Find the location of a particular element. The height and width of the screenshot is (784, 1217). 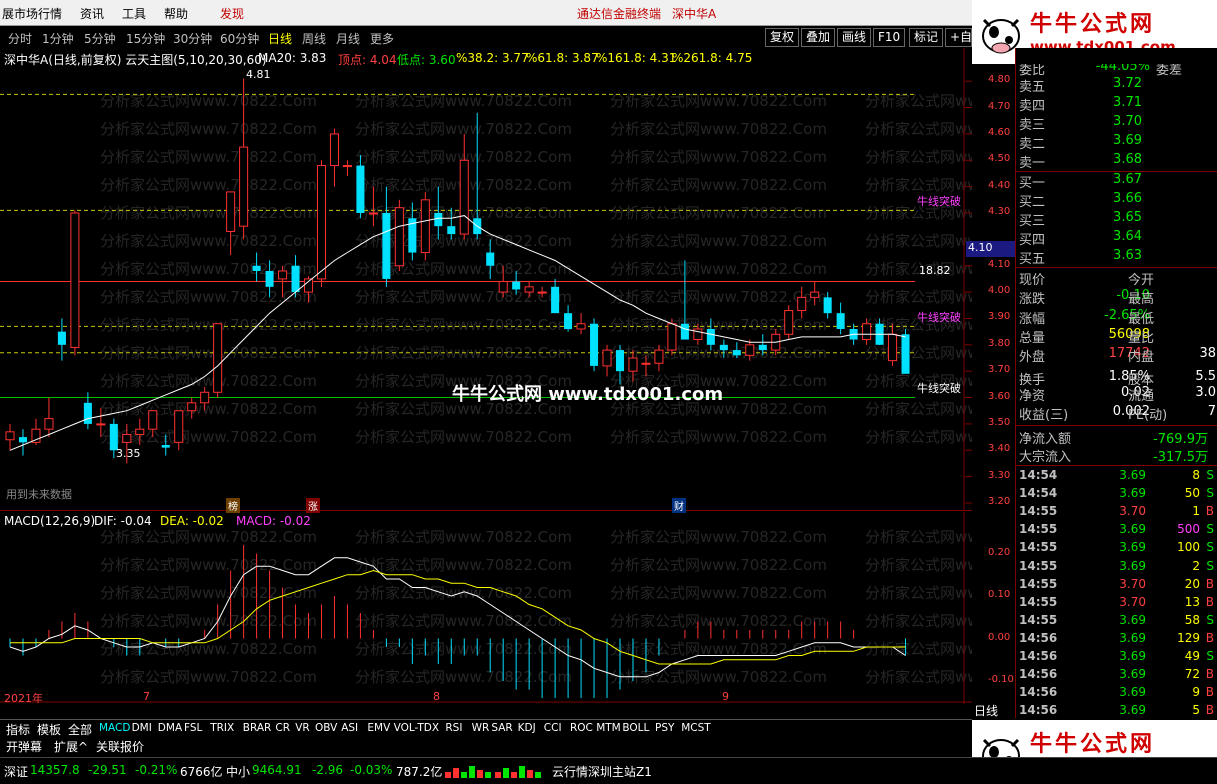

menu-help: 帮助 is located at coordinates (176, 13).